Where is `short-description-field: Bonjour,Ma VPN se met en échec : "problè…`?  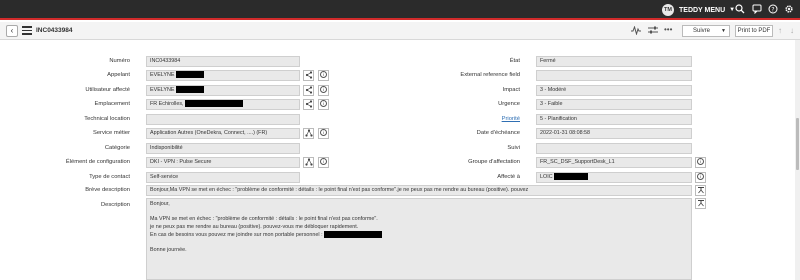
short-description-field: Bonjour,Ma VPN se met en échec : "problè… is located at coordinates (419, 190).